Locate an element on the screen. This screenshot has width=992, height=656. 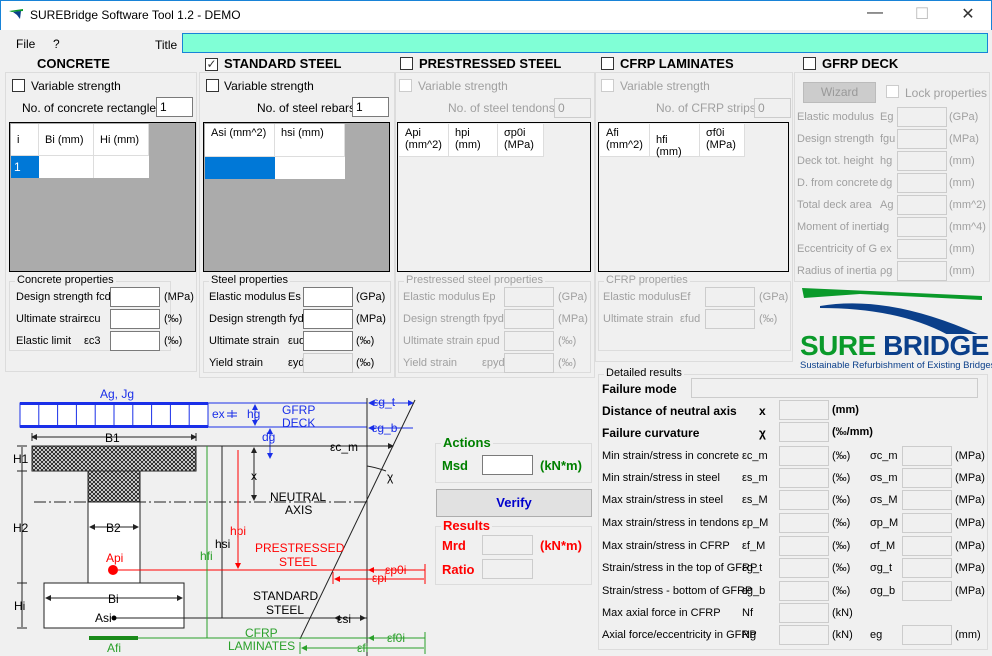
steel-prop-label: Design strength fyd is located at coordinates (256, 319).